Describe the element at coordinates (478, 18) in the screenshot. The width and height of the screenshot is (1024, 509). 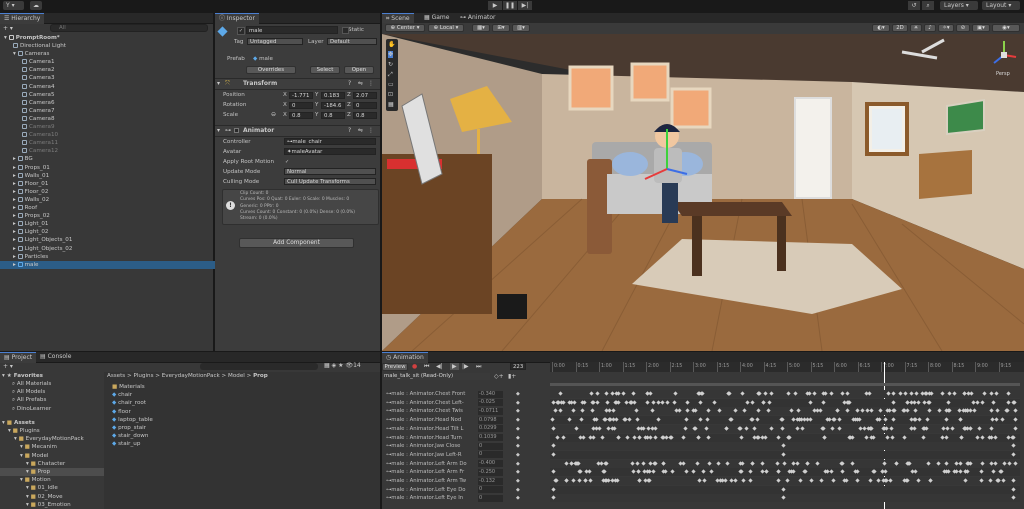
I see `tab-animator: ⊶ Animator` at that location.